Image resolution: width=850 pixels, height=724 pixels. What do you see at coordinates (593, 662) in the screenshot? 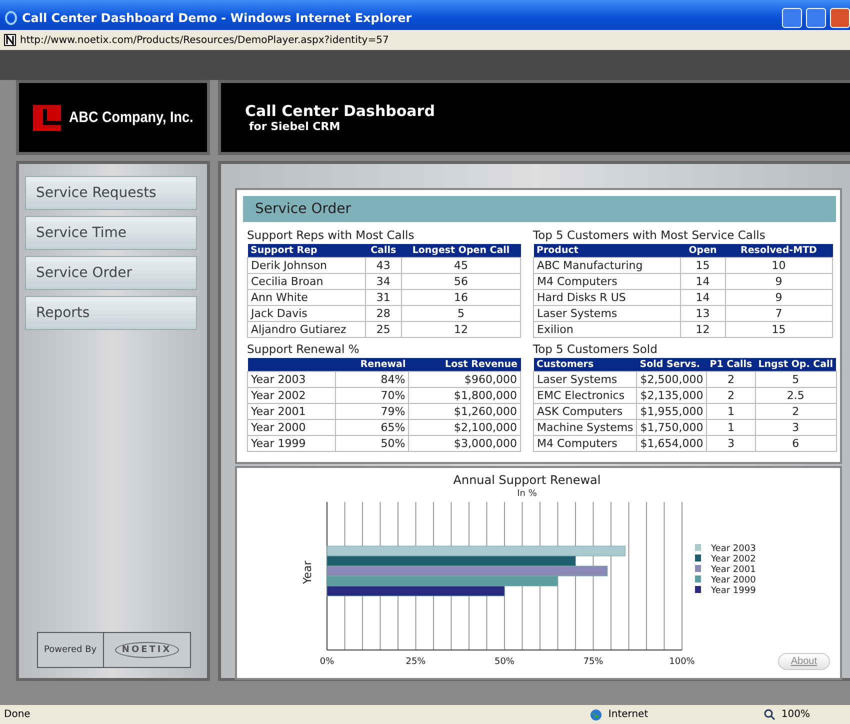
I see `axis-tick-label: 75%` at bounding box center [593, 662].